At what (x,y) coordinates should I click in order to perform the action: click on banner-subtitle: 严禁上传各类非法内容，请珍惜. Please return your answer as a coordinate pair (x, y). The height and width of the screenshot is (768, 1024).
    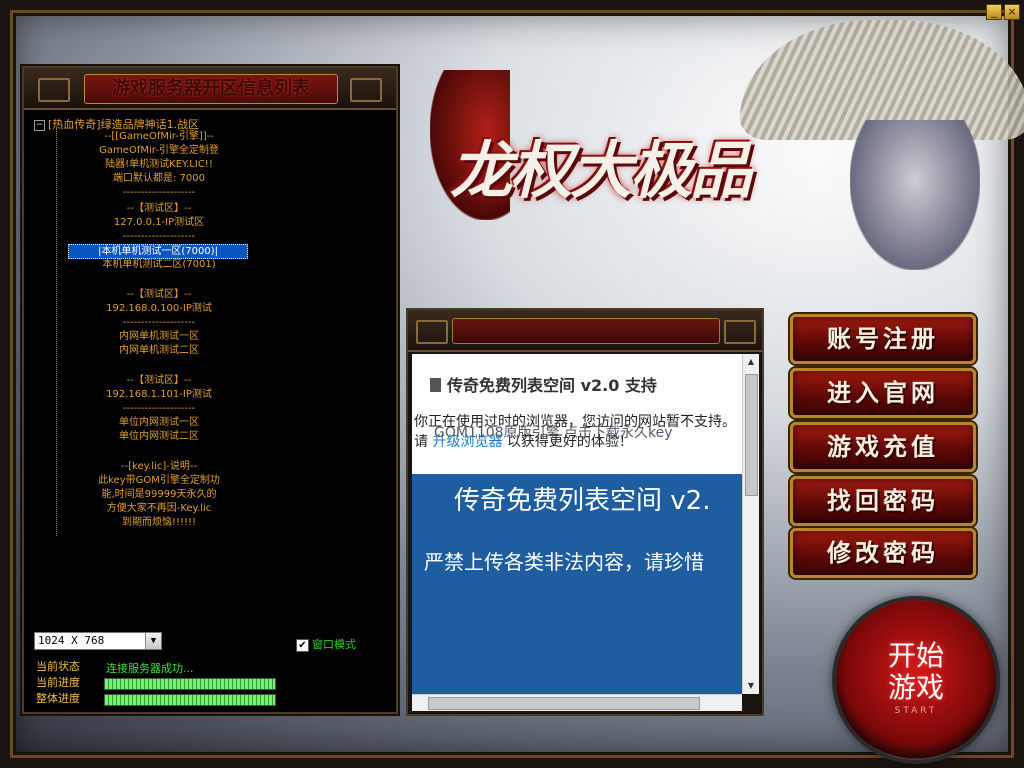
    Looking at the image, I should click on (564, 562).